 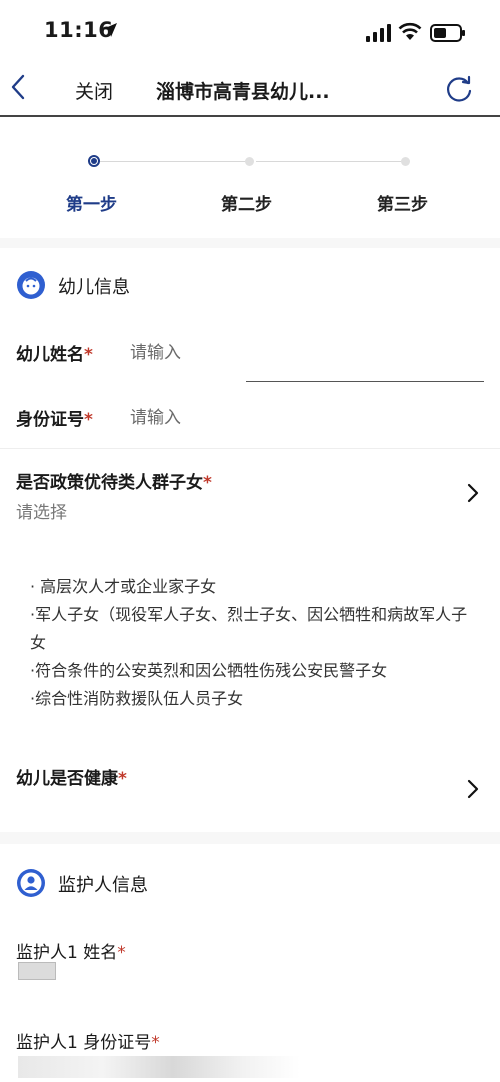 What do you see at coordinates (159, 1067) in the screenshot?
I see `guardian-id-value-redacted` at bounding box center [159, 1067].